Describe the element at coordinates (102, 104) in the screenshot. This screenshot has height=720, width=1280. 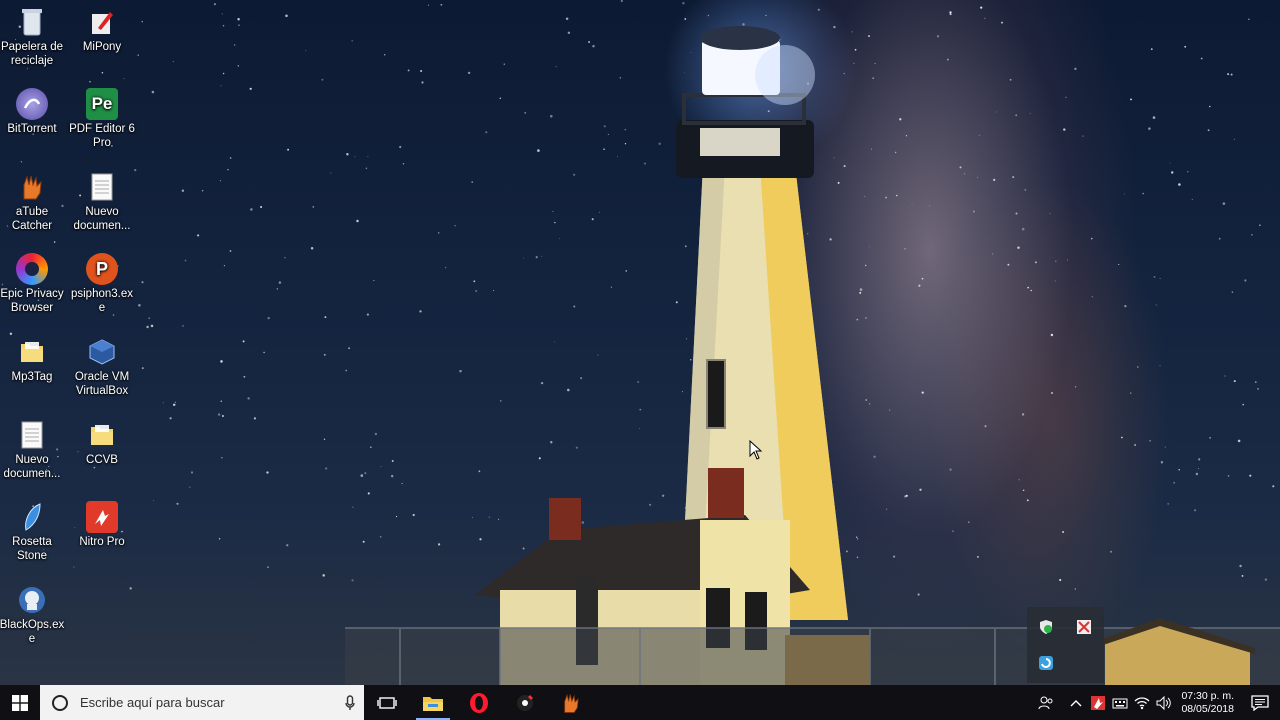
I see `pdf-editor-icon: Pe` at that location.